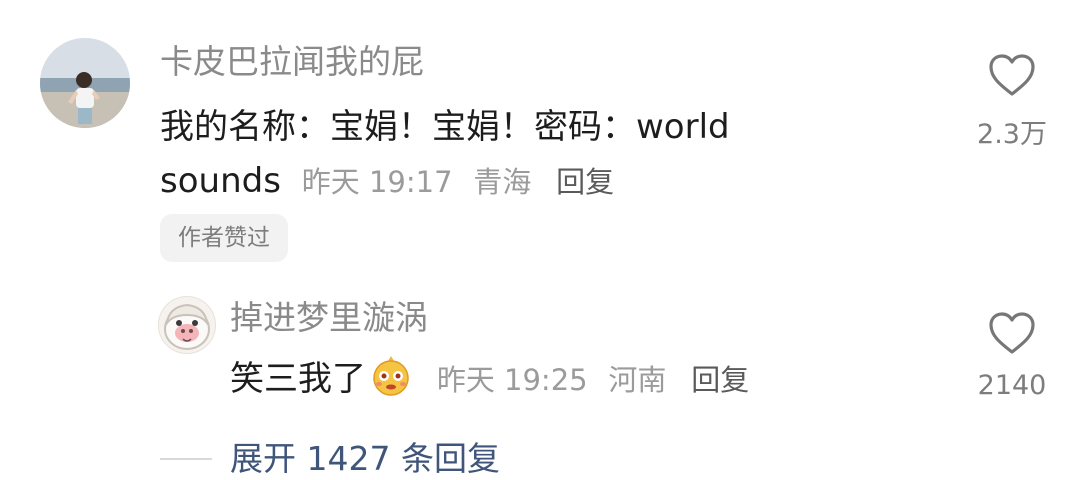 This screenshot has width=1080, height=480. What do you see at coordinates (1012, 134) in the screenshot?
I see `comment-like-count: 2.3万` at bounding box center [1012, 134].